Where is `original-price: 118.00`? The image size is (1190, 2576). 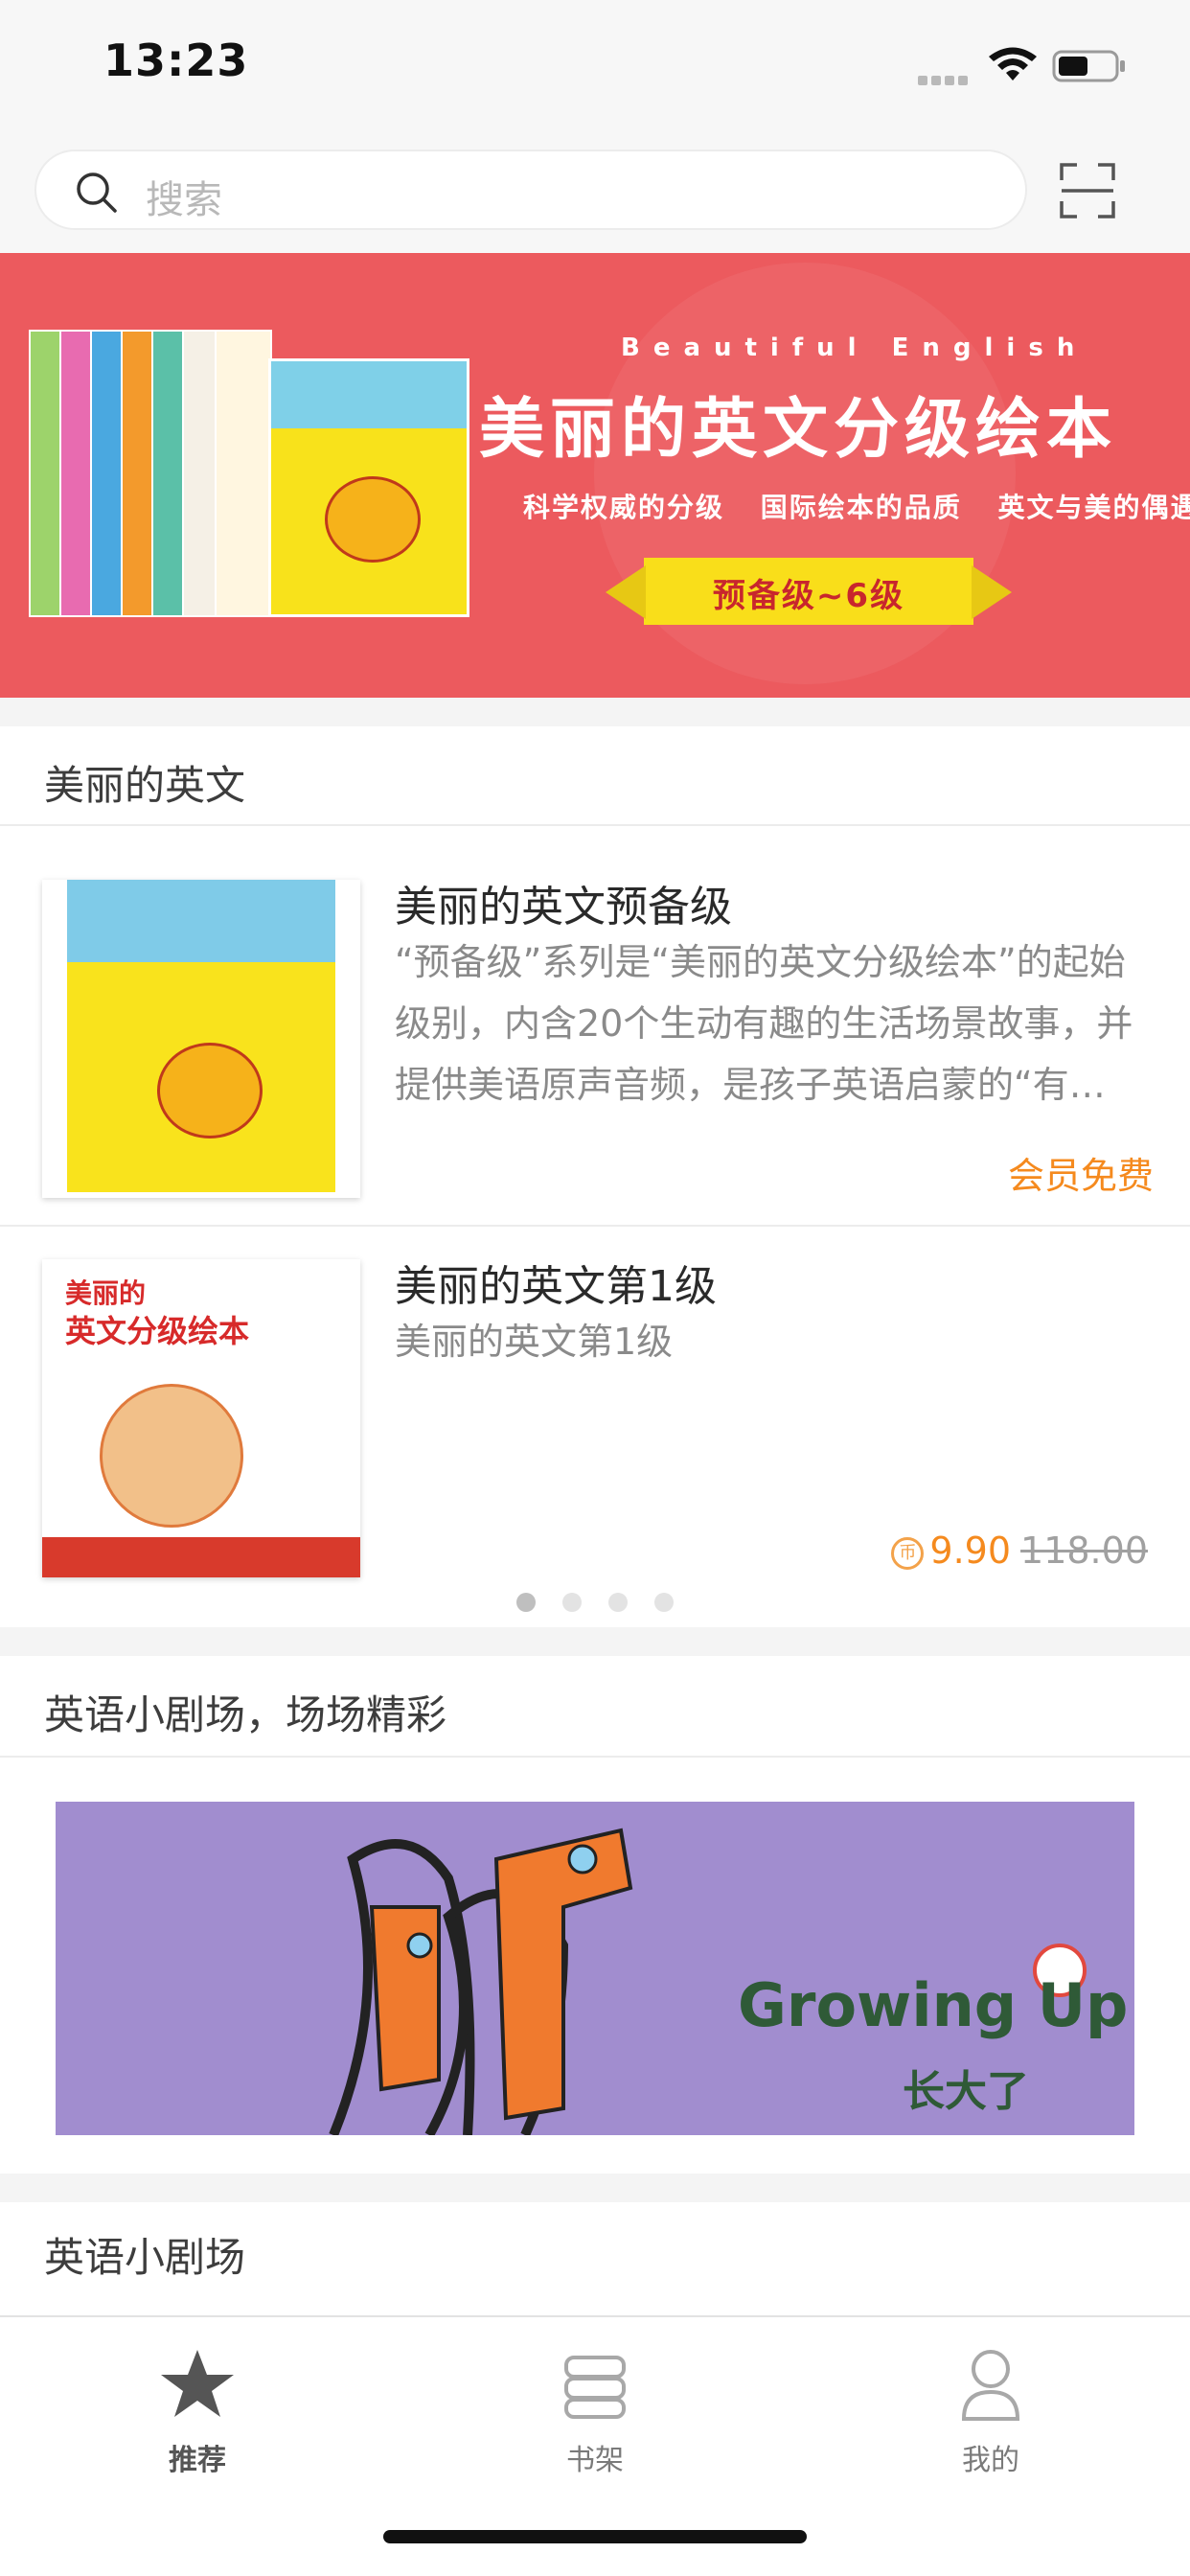 original-price: 118.00 is located at coordinates (1084, 1551).